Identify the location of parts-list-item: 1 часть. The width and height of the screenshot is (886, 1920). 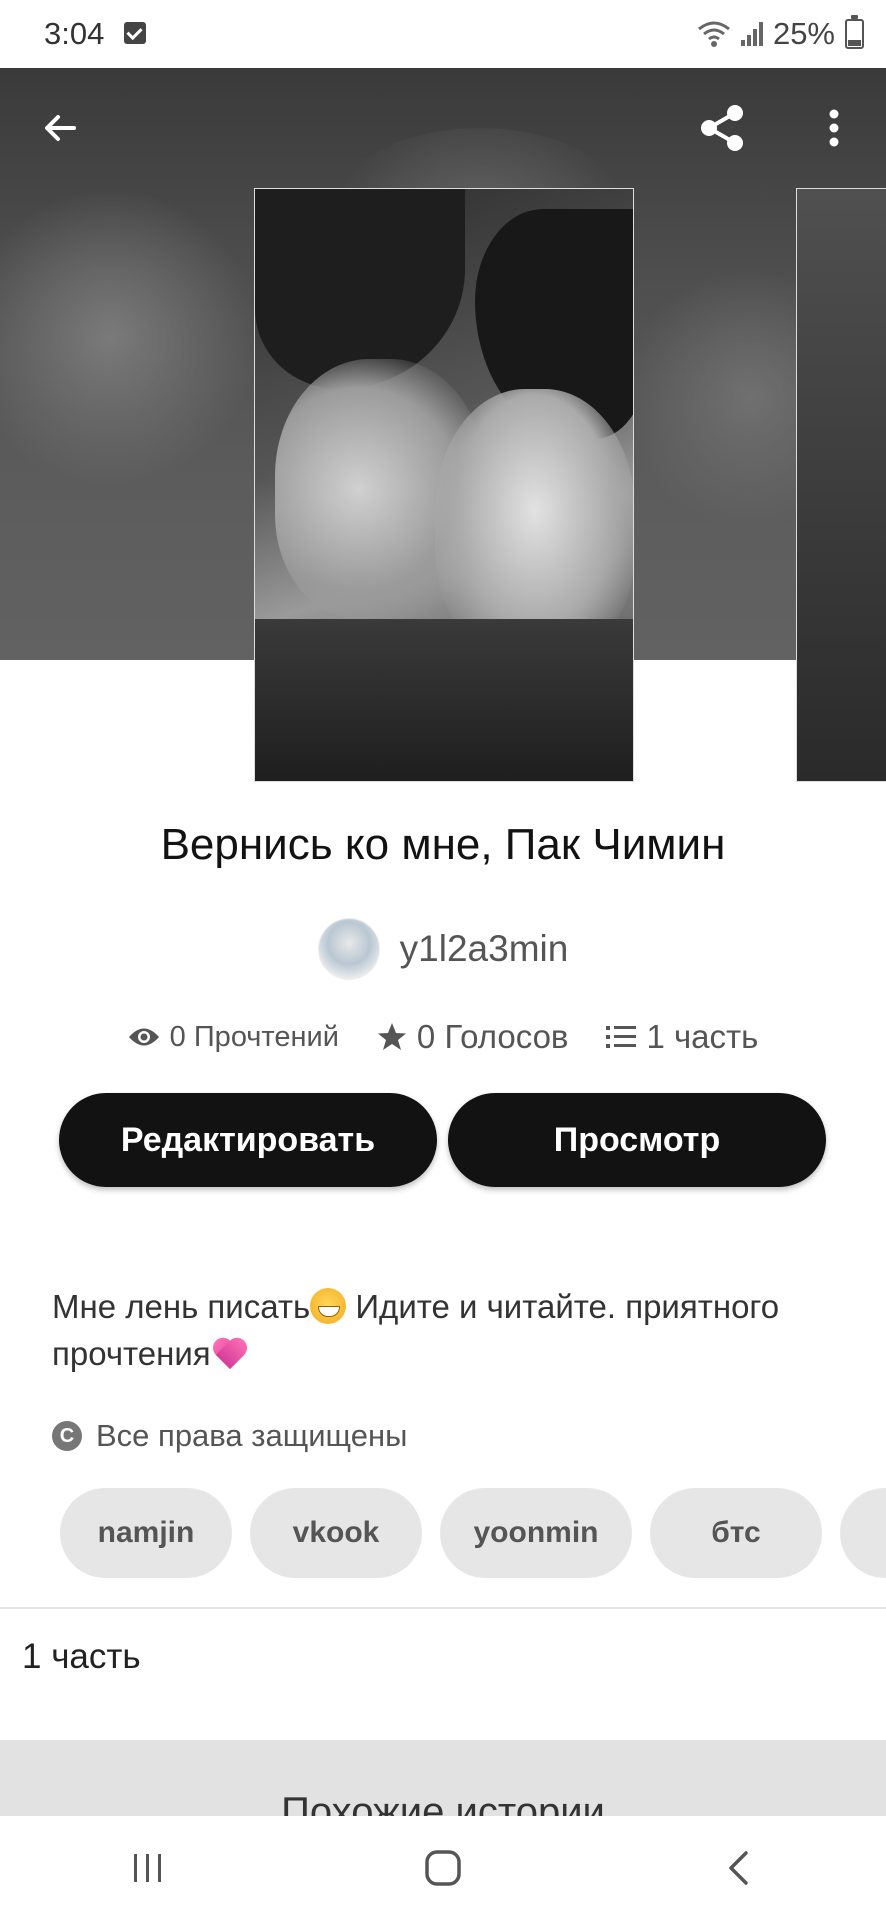
(81, 1657).